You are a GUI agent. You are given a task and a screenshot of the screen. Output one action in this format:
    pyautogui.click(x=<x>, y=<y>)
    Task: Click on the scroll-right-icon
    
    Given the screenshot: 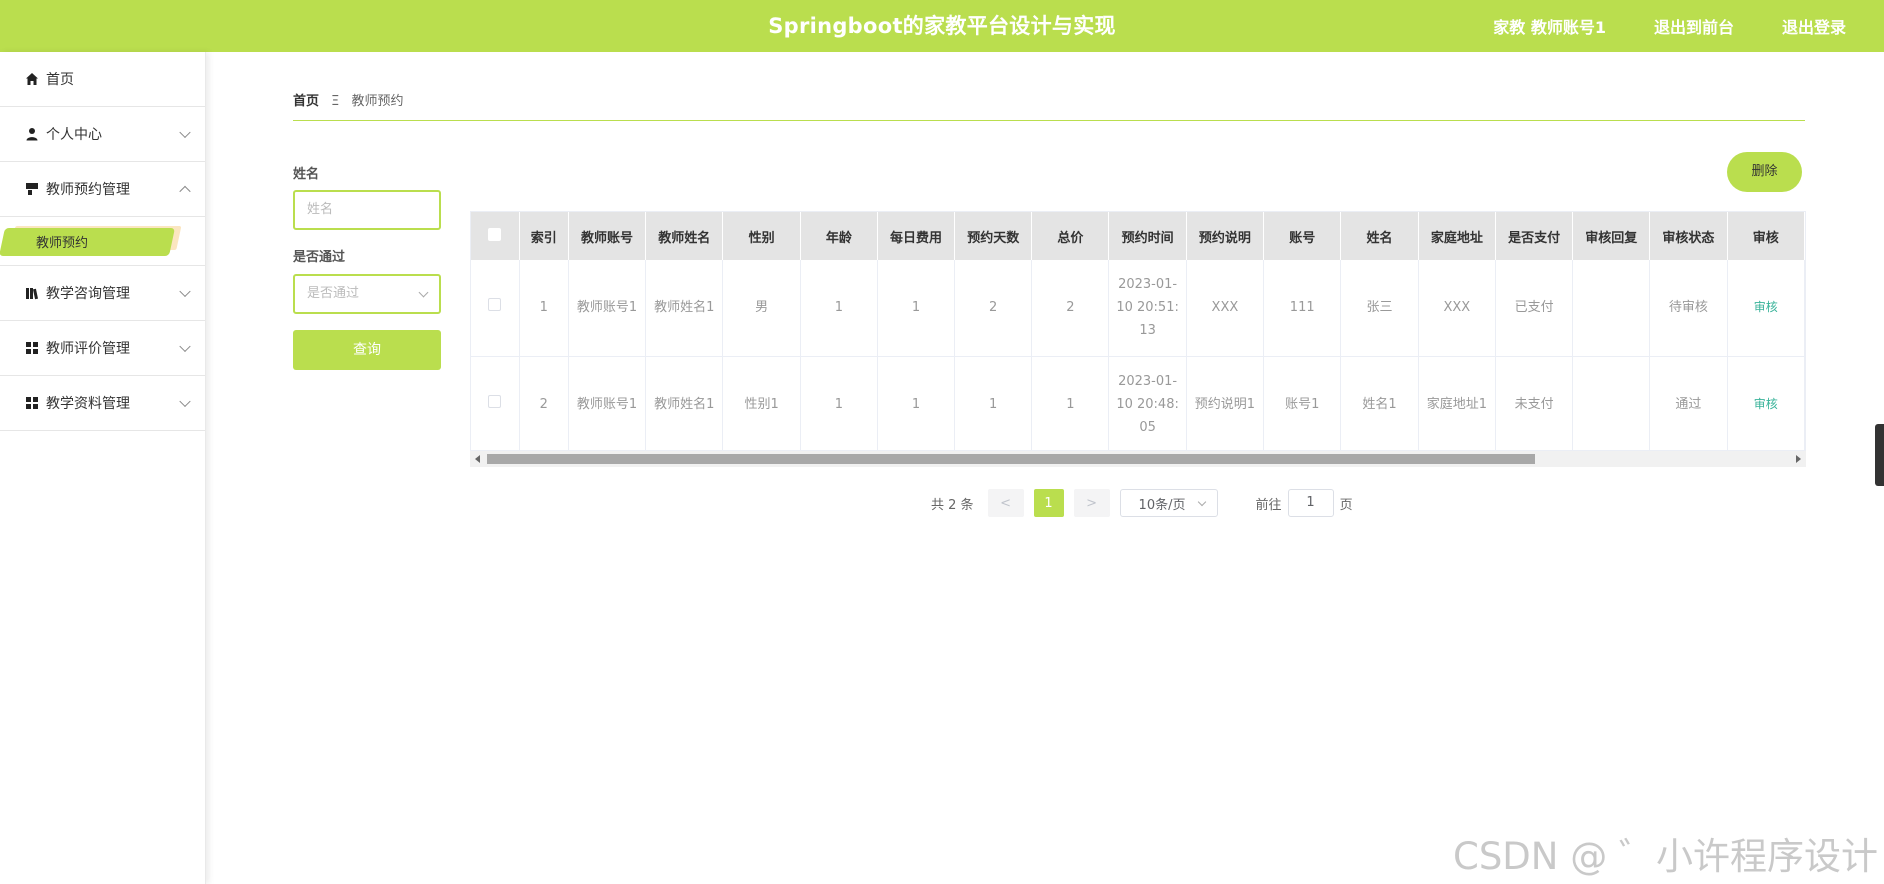 What is the action you would take?
    pyautogui.click(x=1798, y=459)
    